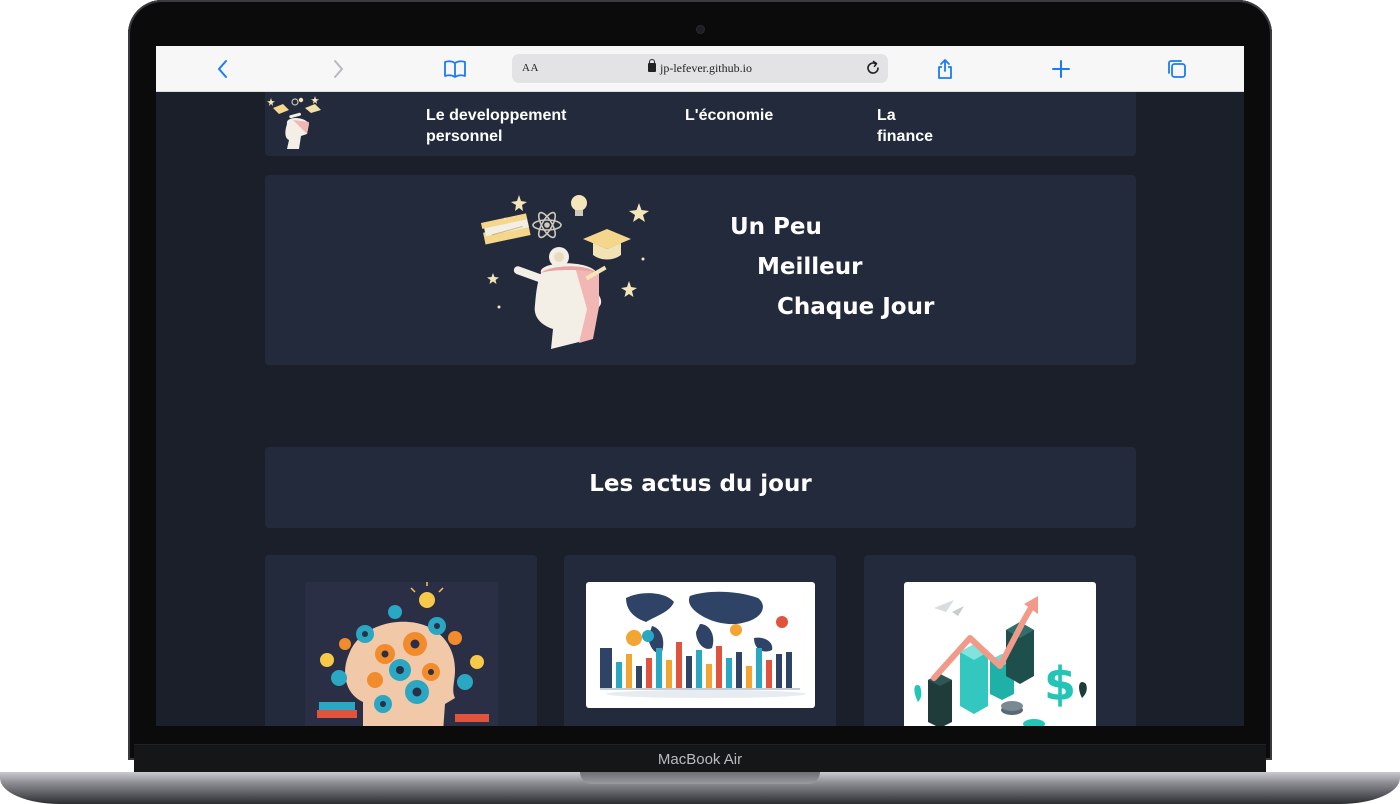  Describe the element at coordinates (873, 70) in the screenshot. I see `reload-icon` at that location.